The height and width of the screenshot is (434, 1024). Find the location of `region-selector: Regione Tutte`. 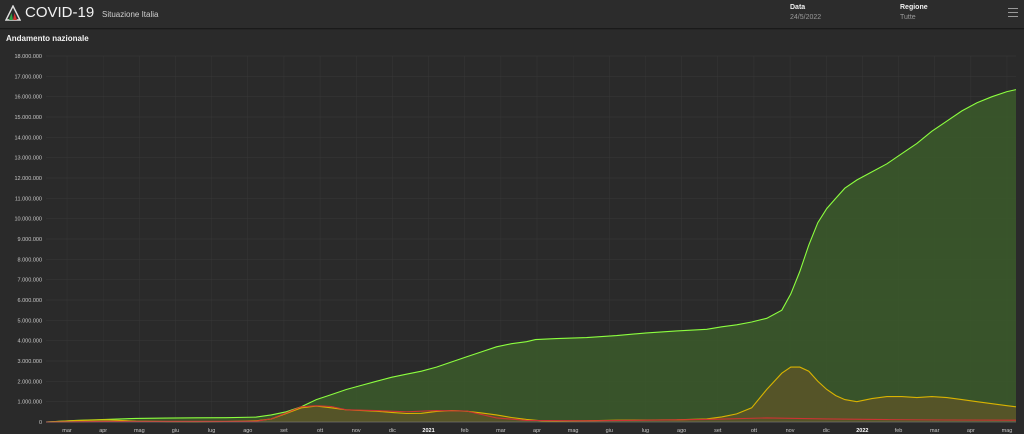

region-selector: Regione Tutte is located at coordinates (914, 12).